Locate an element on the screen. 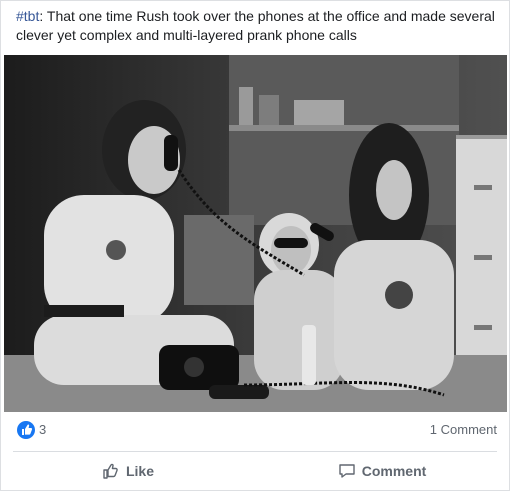 The height and width of the screenshot is (491, 510). comment-count-link: 1 Comment is located at coordinates (463, 429).